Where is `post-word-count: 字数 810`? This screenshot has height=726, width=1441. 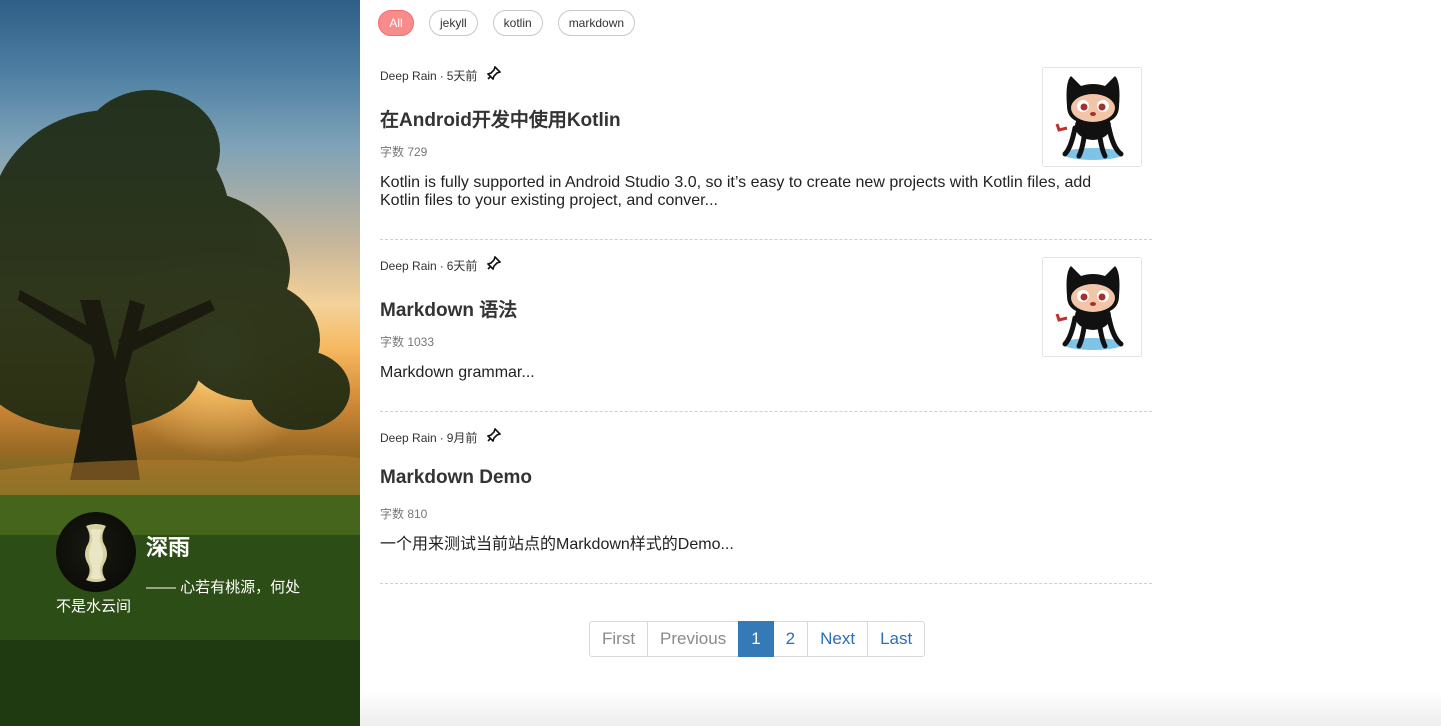
post-word-count: 字数 810 is located at coordinates (404, 514).